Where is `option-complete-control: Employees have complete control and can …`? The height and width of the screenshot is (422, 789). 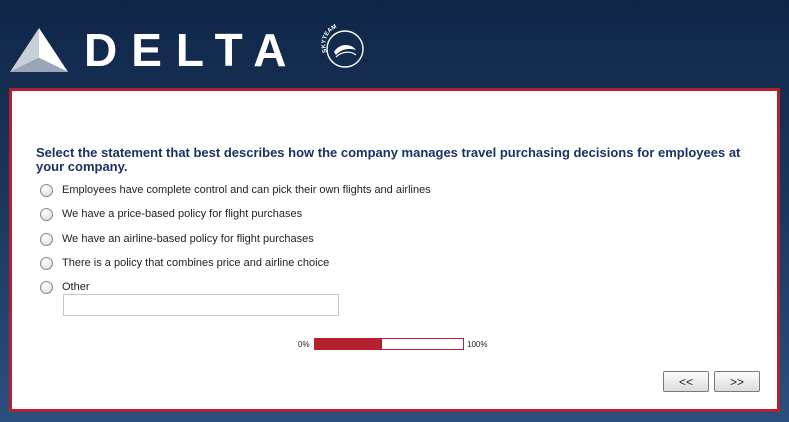 option-complete-control: Employees have complete control and can … is located at coordinates (235, 190).